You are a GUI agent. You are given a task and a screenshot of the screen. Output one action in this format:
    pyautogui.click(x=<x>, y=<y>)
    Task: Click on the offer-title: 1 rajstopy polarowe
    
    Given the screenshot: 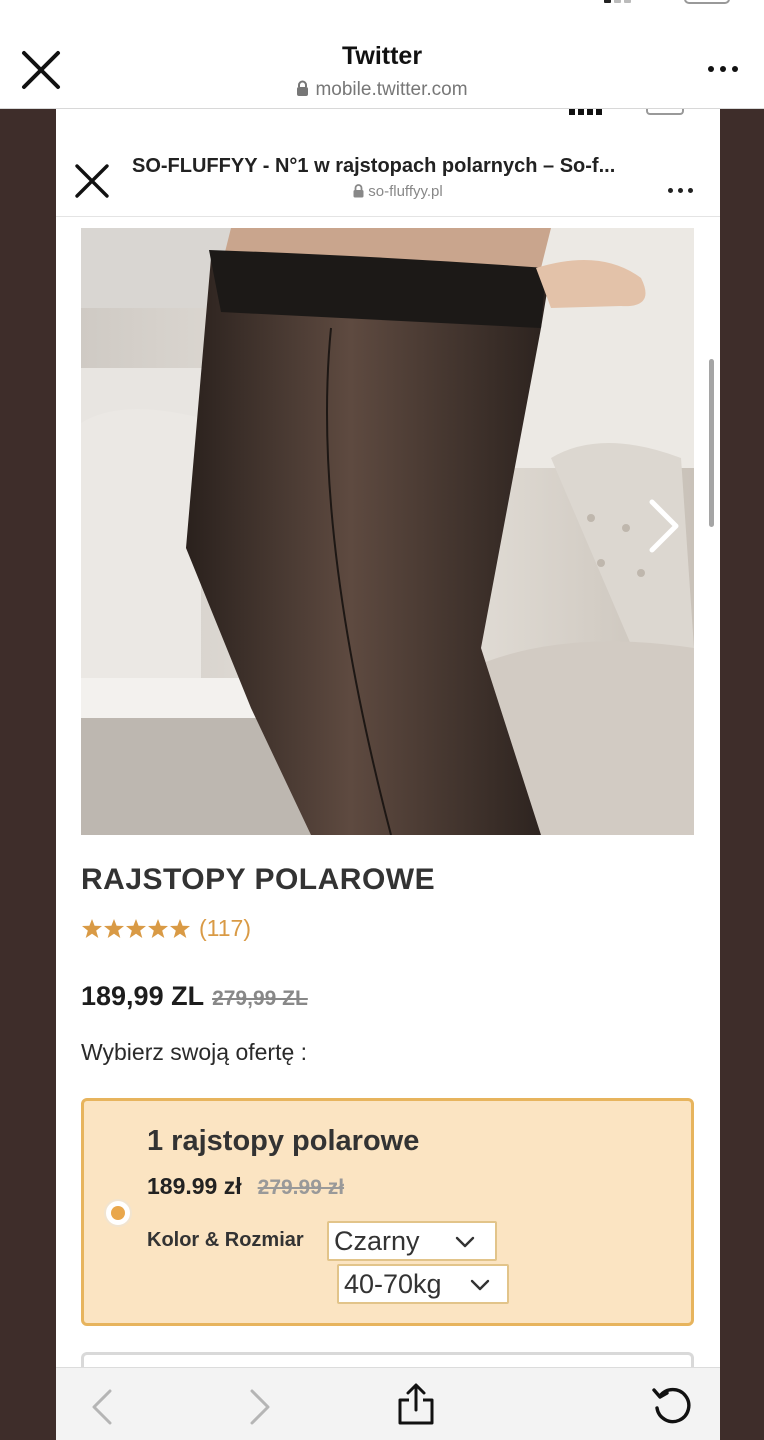 What is the action you would take?
    pyautogui.click(x=283, y=1141)
    